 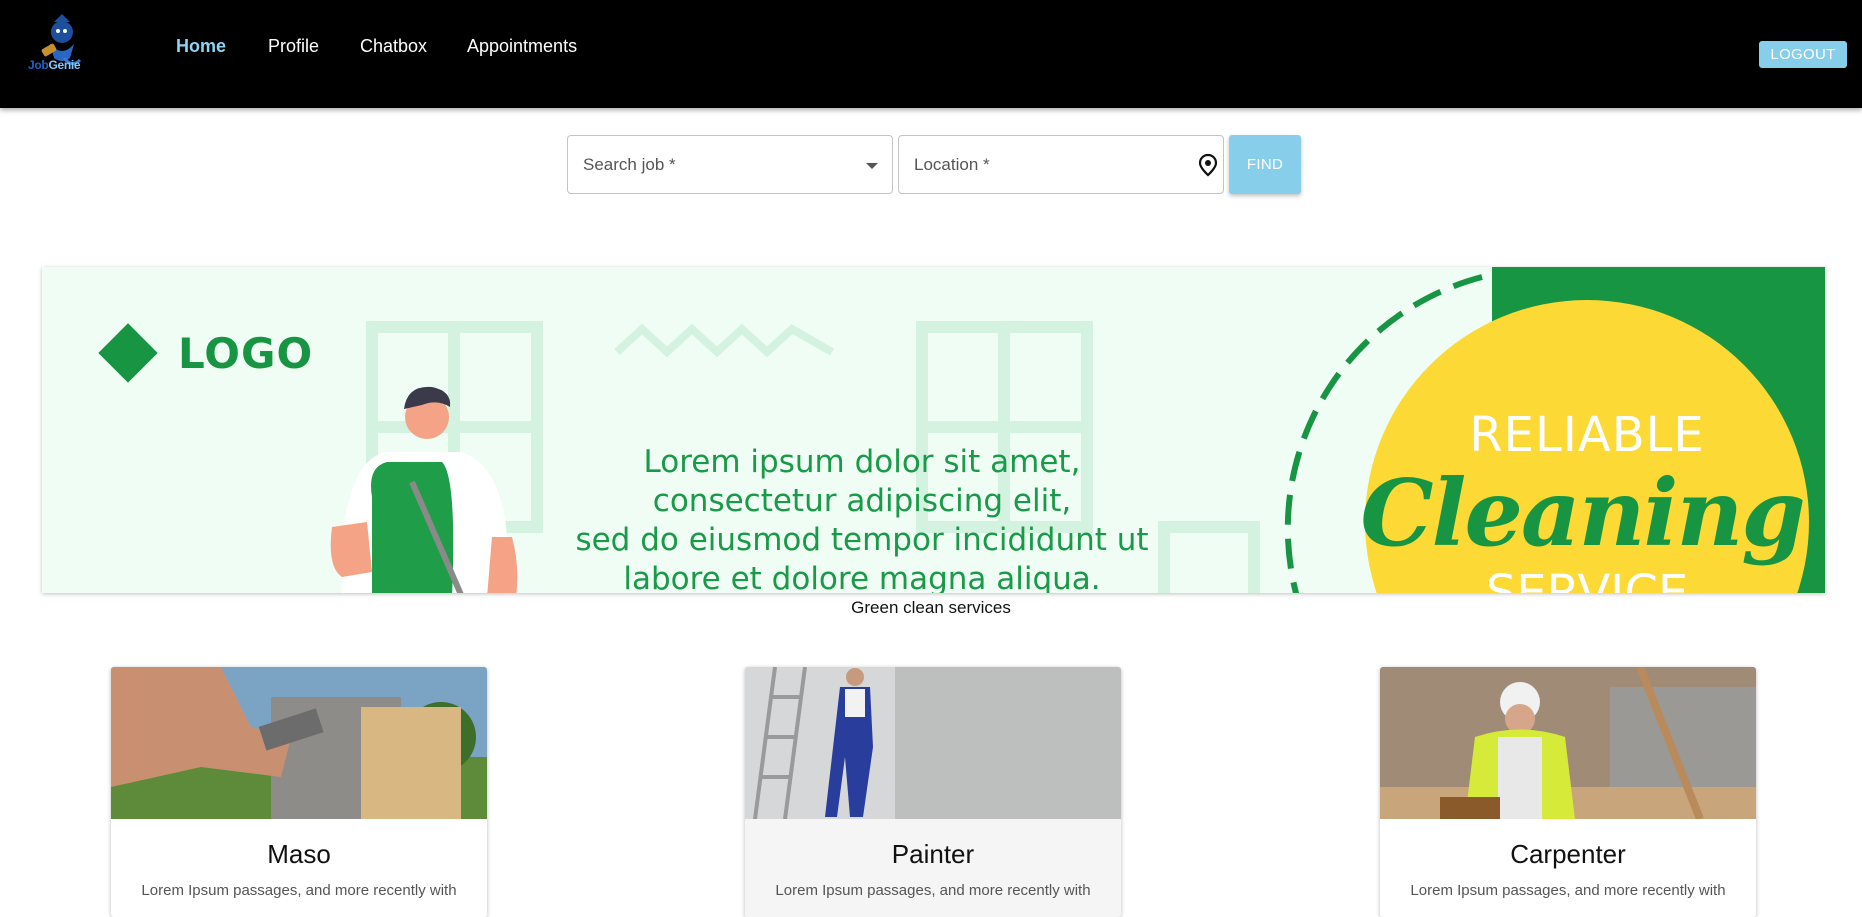 What do you see at coordinates (1568, 854) in the screenshot?
I see `card-title: Carpenter` at bounding box center [1568, 854].